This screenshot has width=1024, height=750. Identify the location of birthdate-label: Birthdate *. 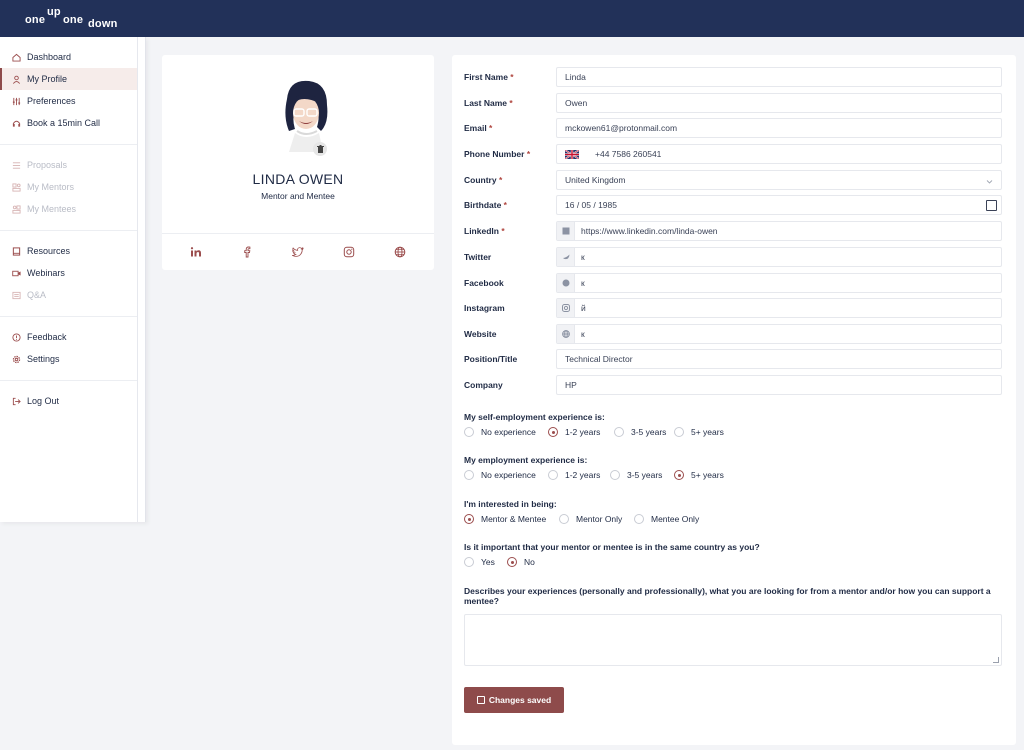
(485, 205).